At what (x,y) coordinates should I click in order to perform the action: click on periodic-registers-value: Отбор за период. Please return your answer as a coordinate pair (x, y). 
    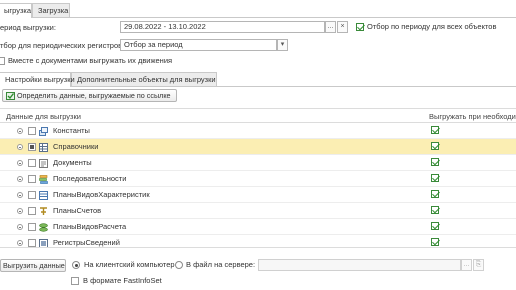
    Looking at the image, I should click on (153, 44).